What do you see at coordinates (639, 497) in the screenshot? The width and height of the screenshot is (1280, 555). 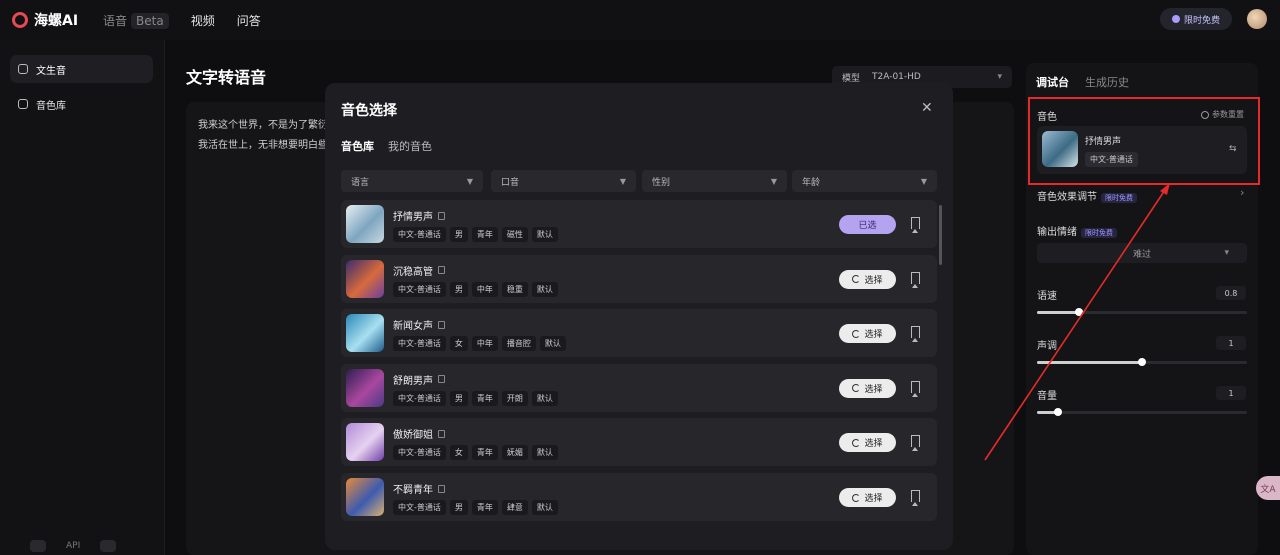 I see `voice-row: 不羁青年 中文-普通话男青年 肆意 默认 选择` at bounding box center [639, 497].